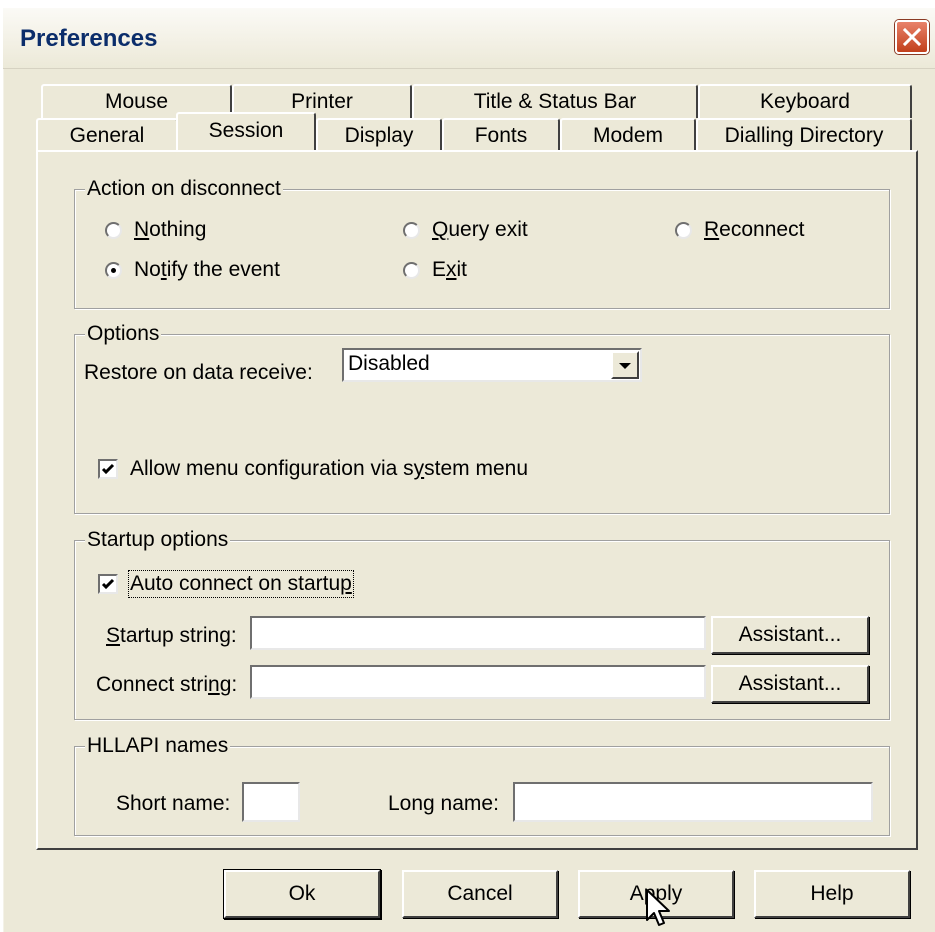  I want to click on group-label: HLLAPI names, so click(158, 746).